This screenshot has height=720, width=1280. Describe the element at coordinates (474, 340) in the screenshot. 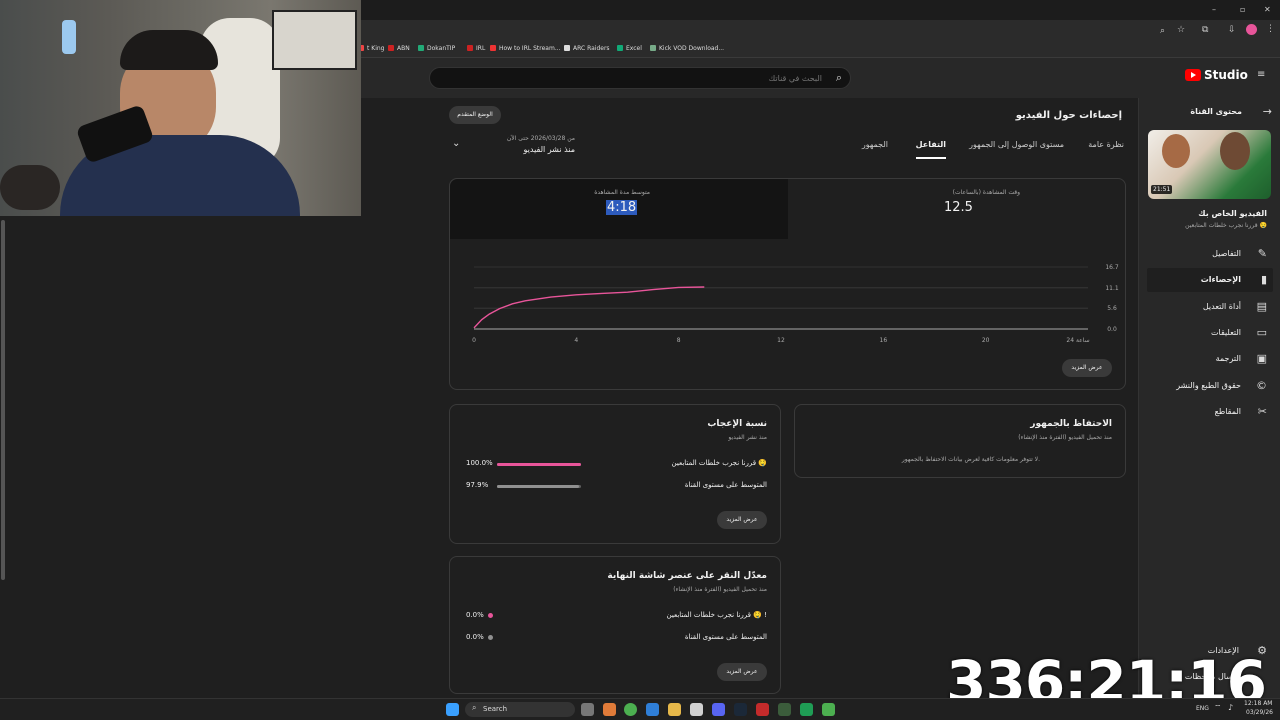

I see `x-tick-label: 0` at that location.